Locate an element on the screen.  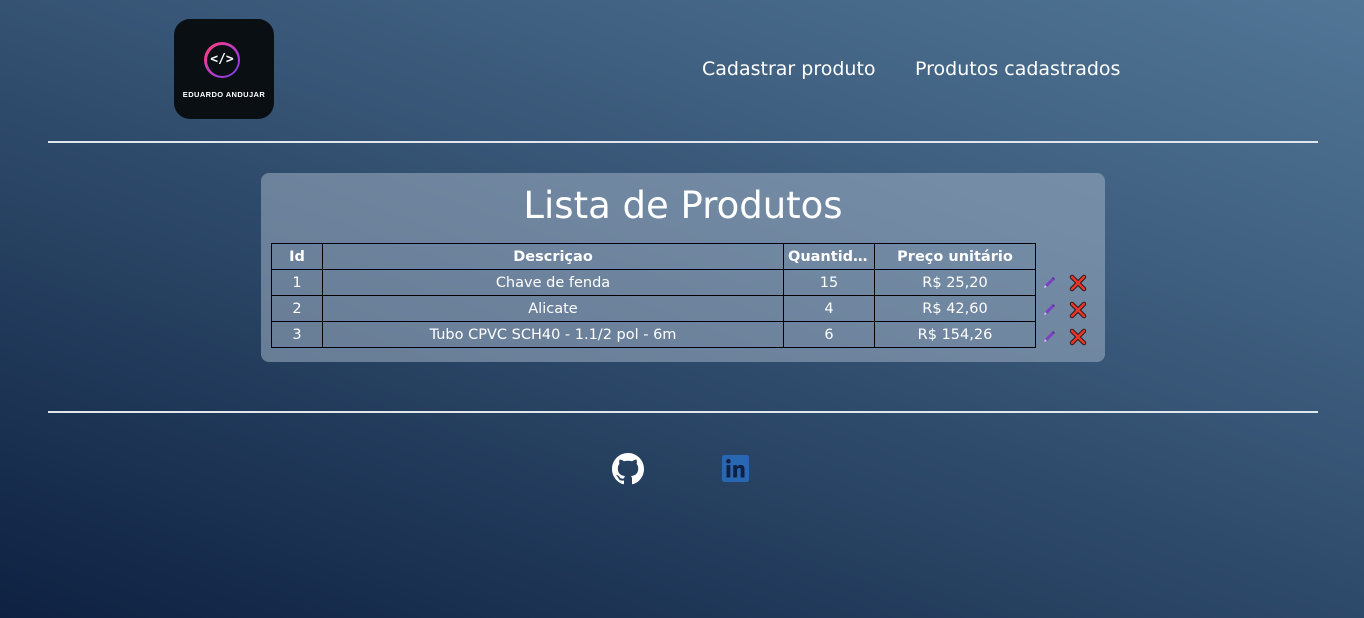
column-header-id: Id is located at coordinates (297, 256).